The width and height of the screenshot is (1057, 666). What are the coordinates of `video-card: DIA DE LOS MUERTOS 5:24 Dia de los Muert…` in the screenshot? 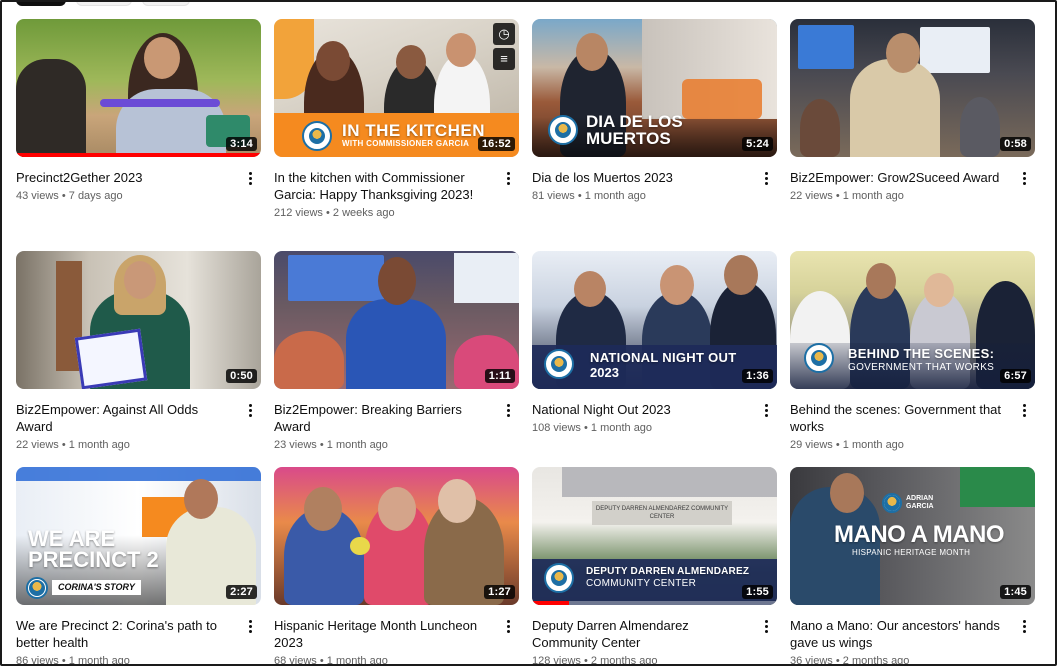 It's located at (654, 135).